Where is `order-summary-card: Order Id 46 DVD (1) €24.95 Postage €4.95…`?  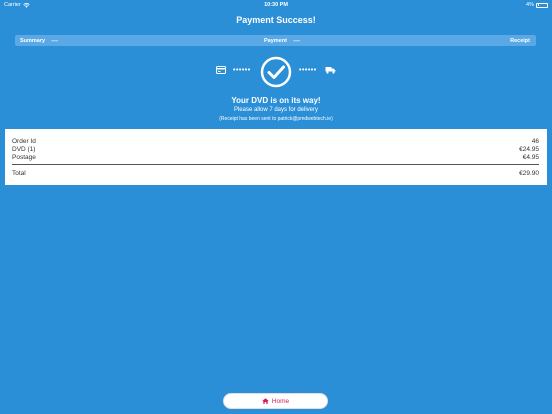 order-summary-card: Order Id 46 DVD (1) €24.95 Postage €4.95… is located at coordinates (276, 157).